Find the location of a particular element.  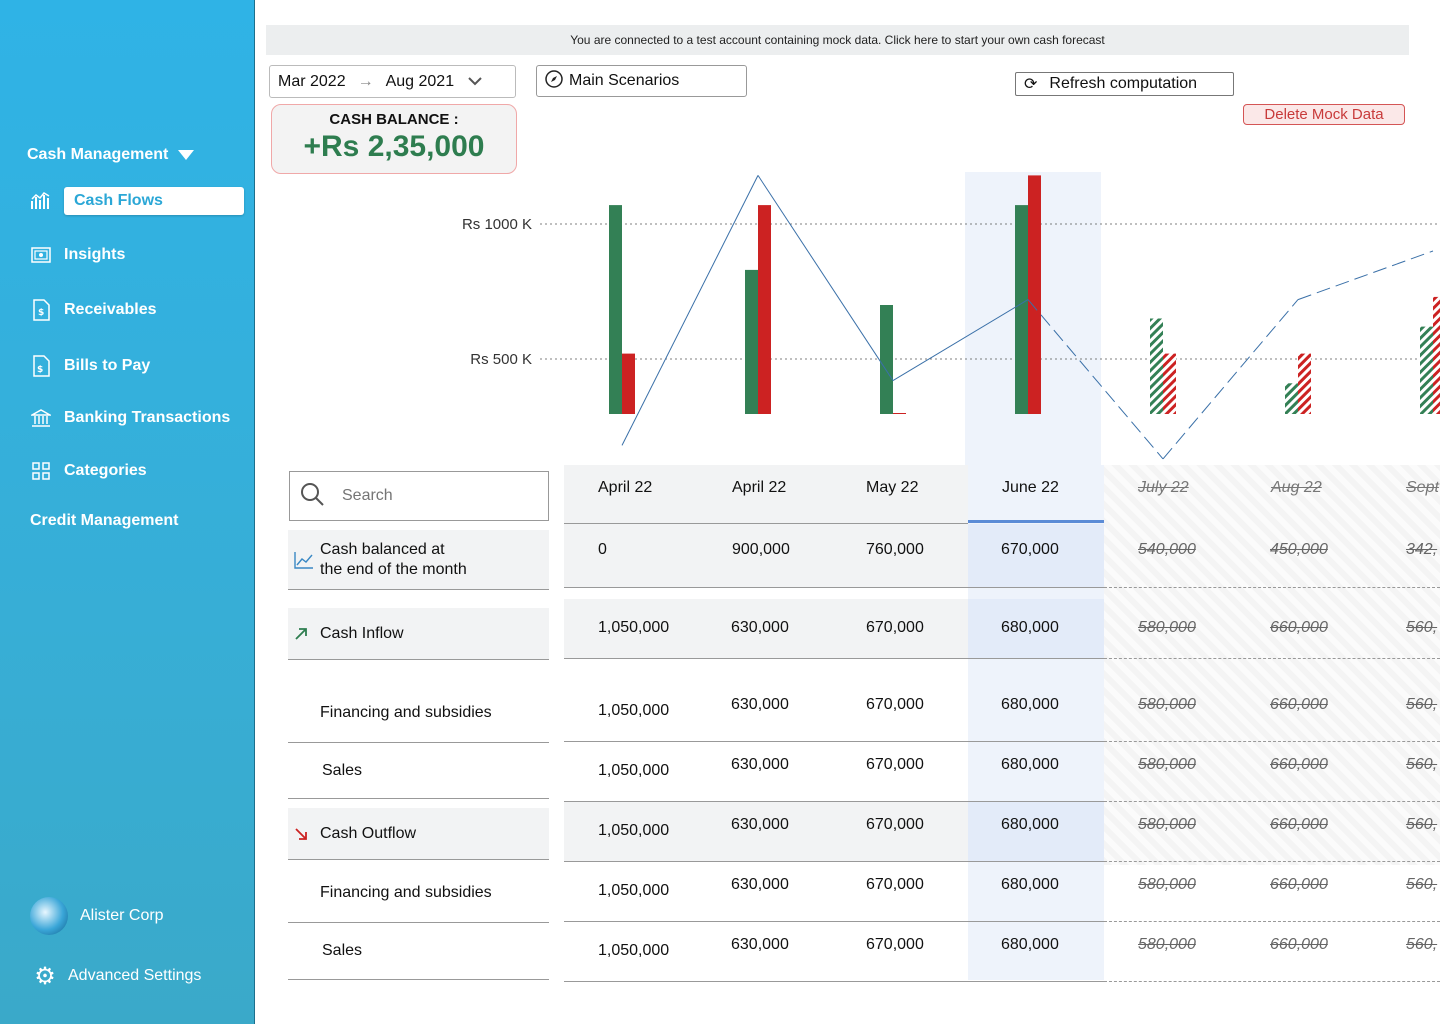

column-header: June 22 is located at coordinates (1030, 488).